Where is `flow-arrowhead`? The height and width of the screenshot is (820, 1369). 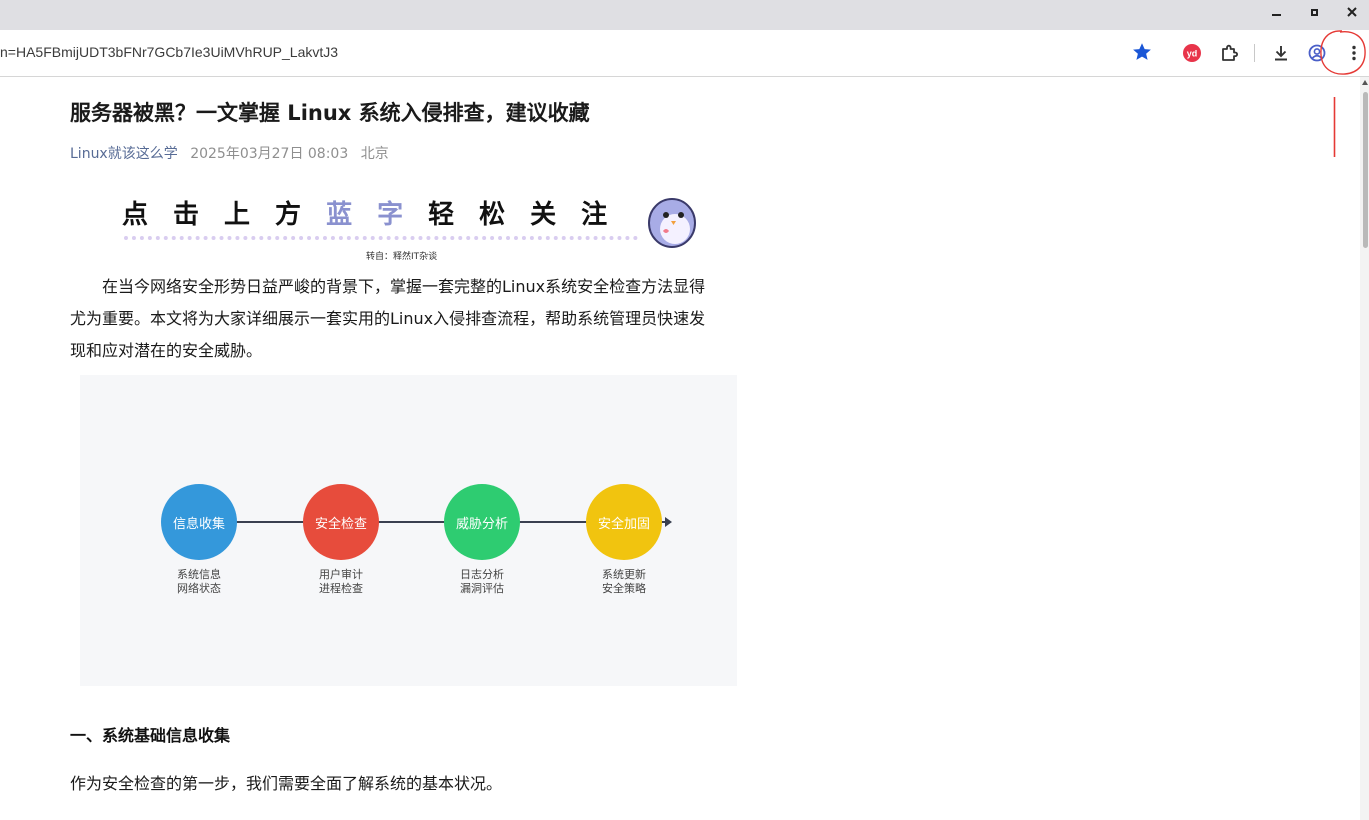 flow-arrowhead is located at coordinates (668, 522).